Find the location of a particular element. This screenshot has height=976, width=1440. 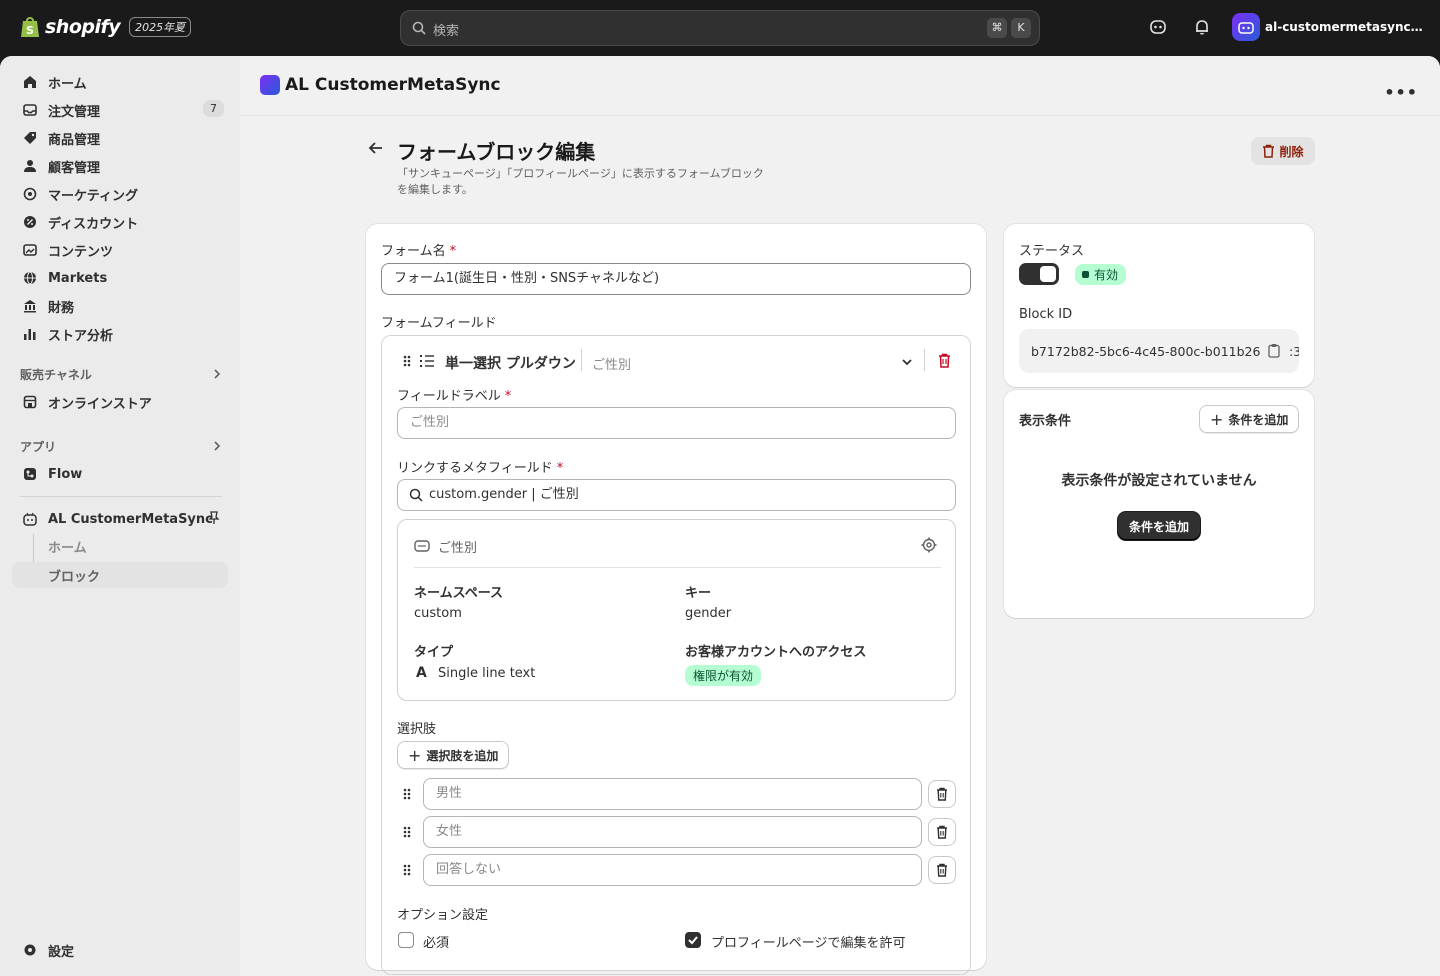

page-title: フォームブロック編集 is located at coordinates (496, 152).